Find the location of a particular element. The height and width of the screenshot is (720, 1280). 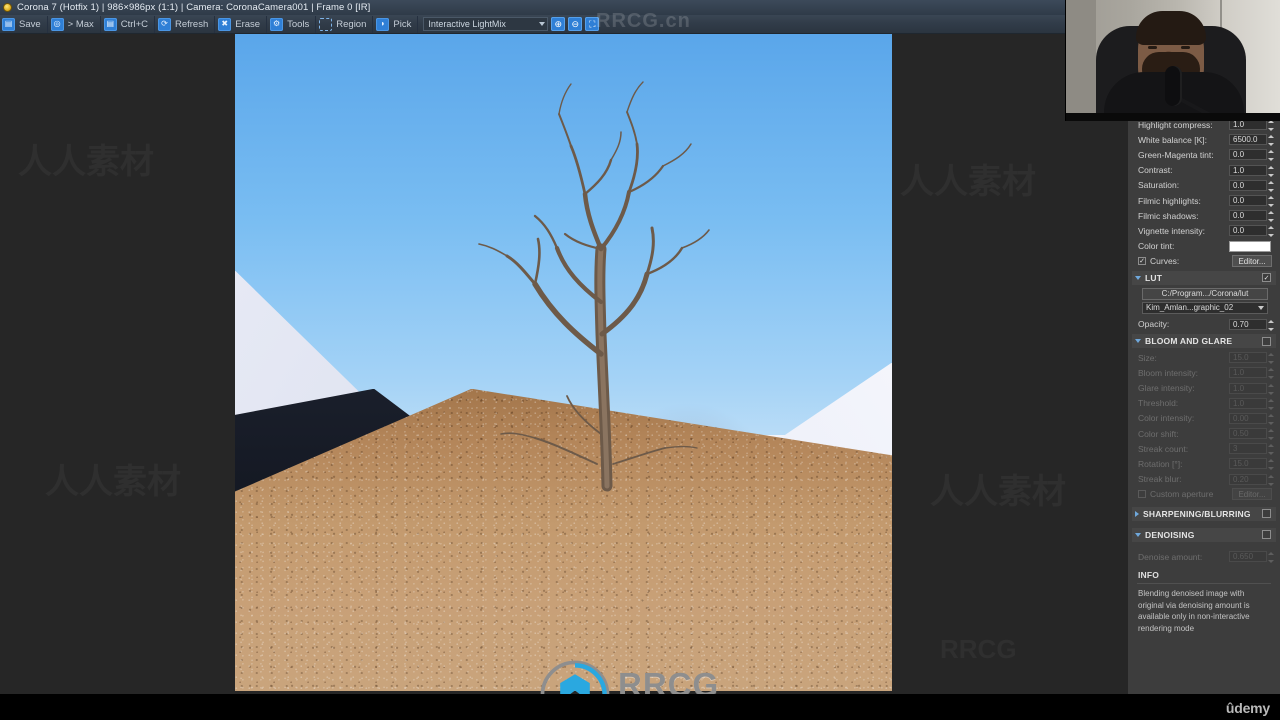

color-tint-swatch is located at coordinates (1250, 246).